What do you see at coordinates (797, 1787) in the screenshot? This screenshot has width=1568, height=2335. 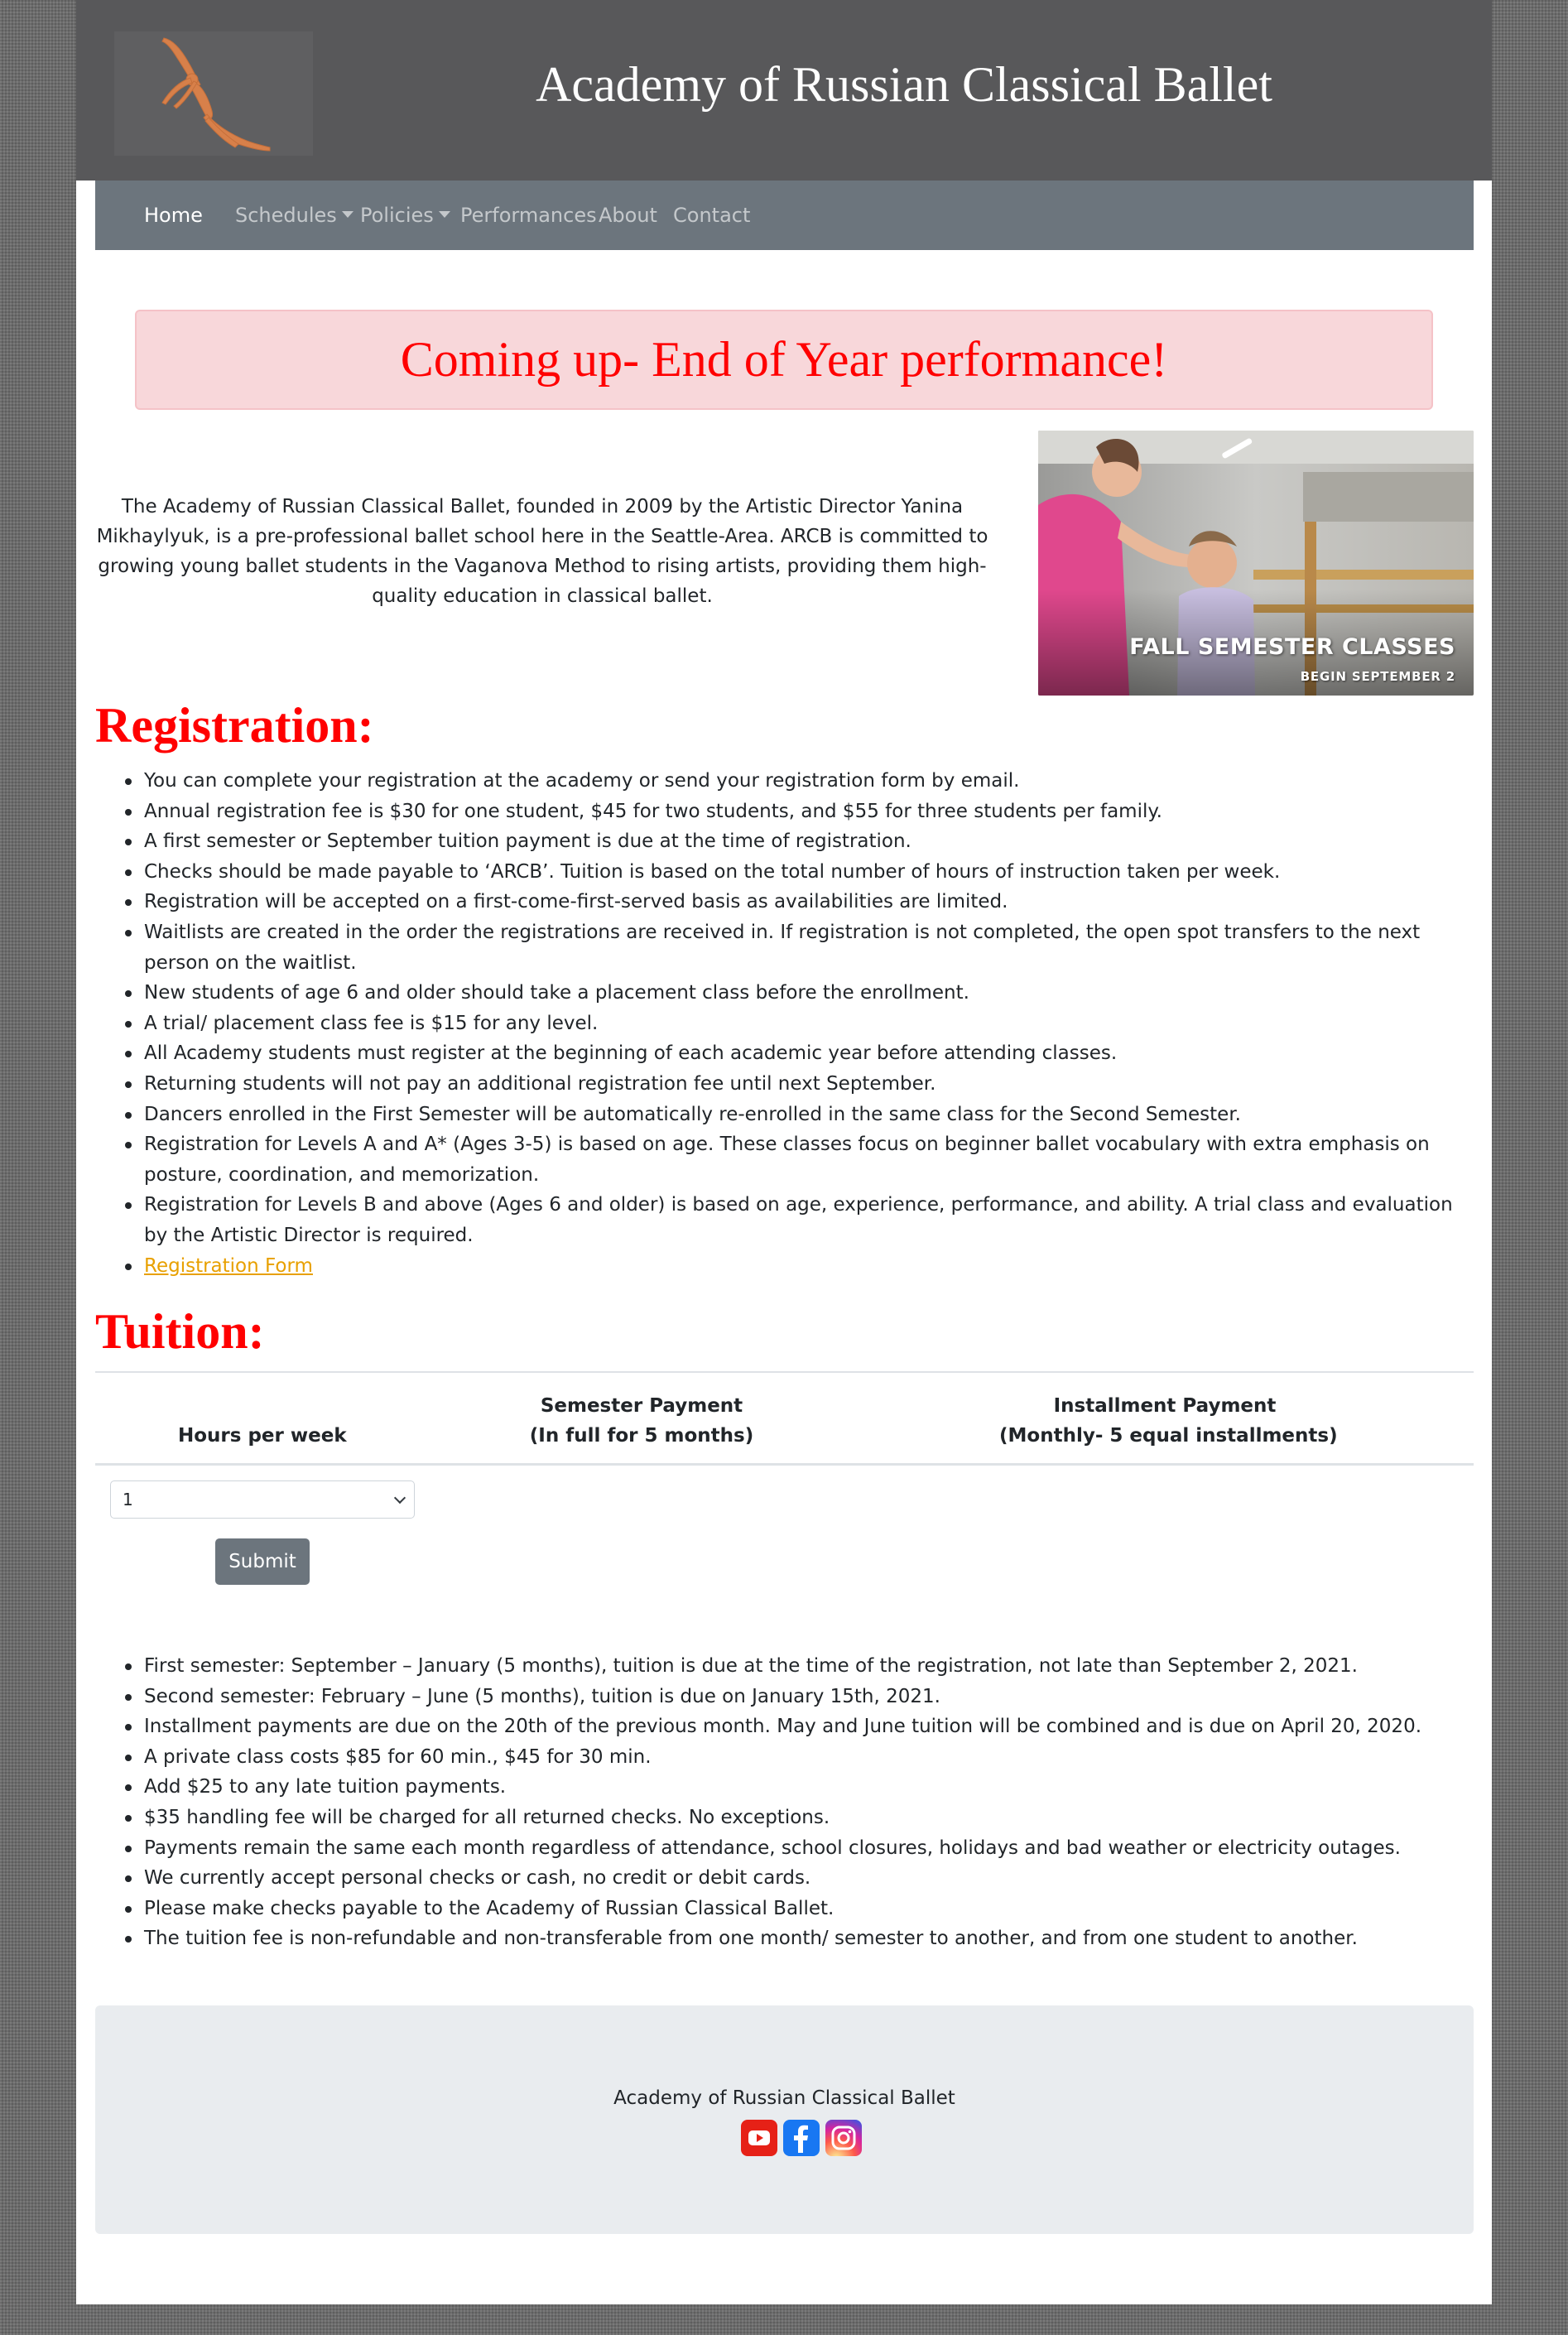 I see `list-item: Add $25 to any late tuition payments.` at bounding box center [797, 1787].